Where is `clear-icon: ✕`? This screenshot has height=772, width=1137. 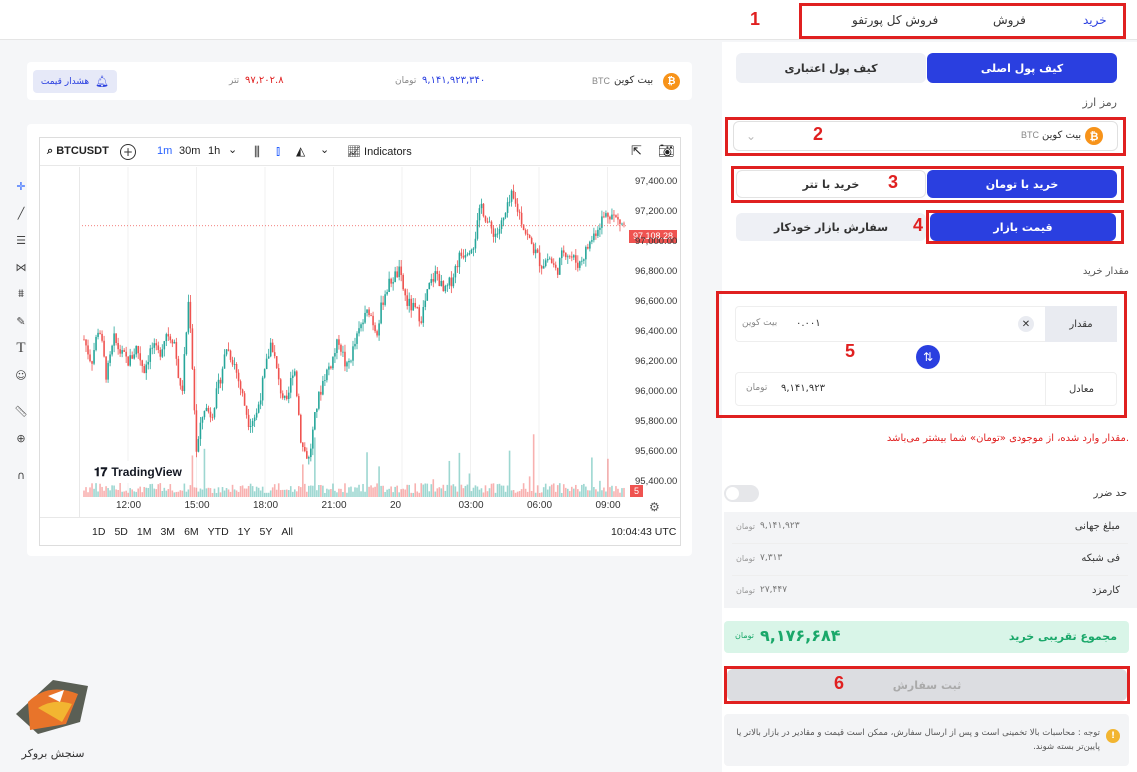
clear-icon: ✕ is located at coordinates (1026, 324).